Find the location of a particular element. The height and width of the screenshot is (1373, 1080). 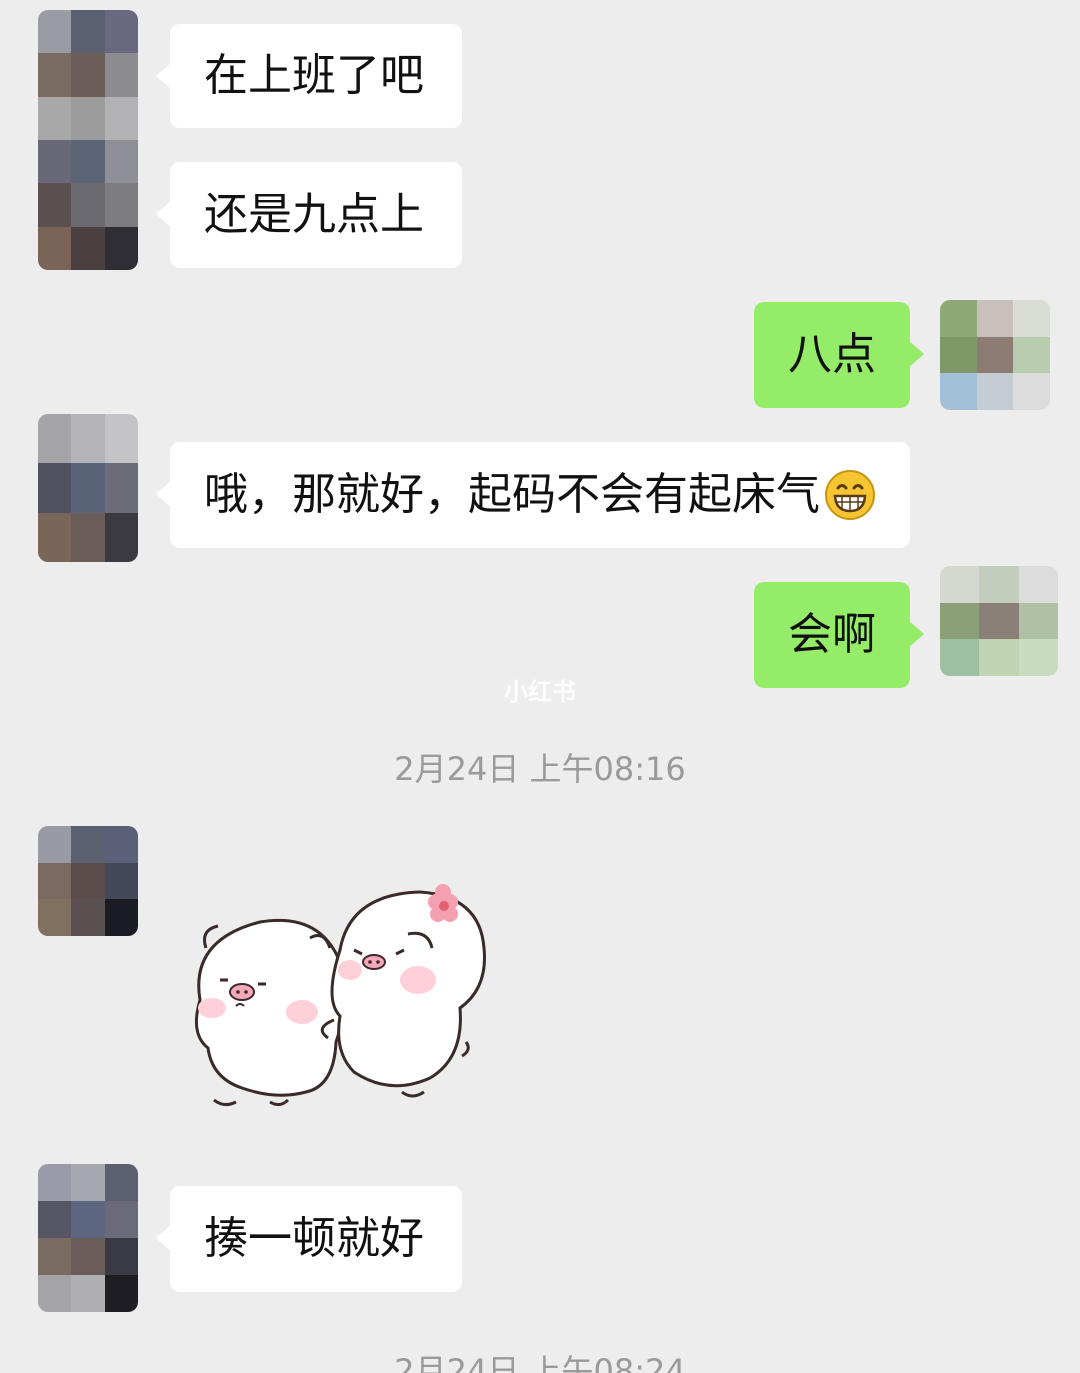

message-bubble-incoming: 在上班了吧 is located at coordinates (309, 76).